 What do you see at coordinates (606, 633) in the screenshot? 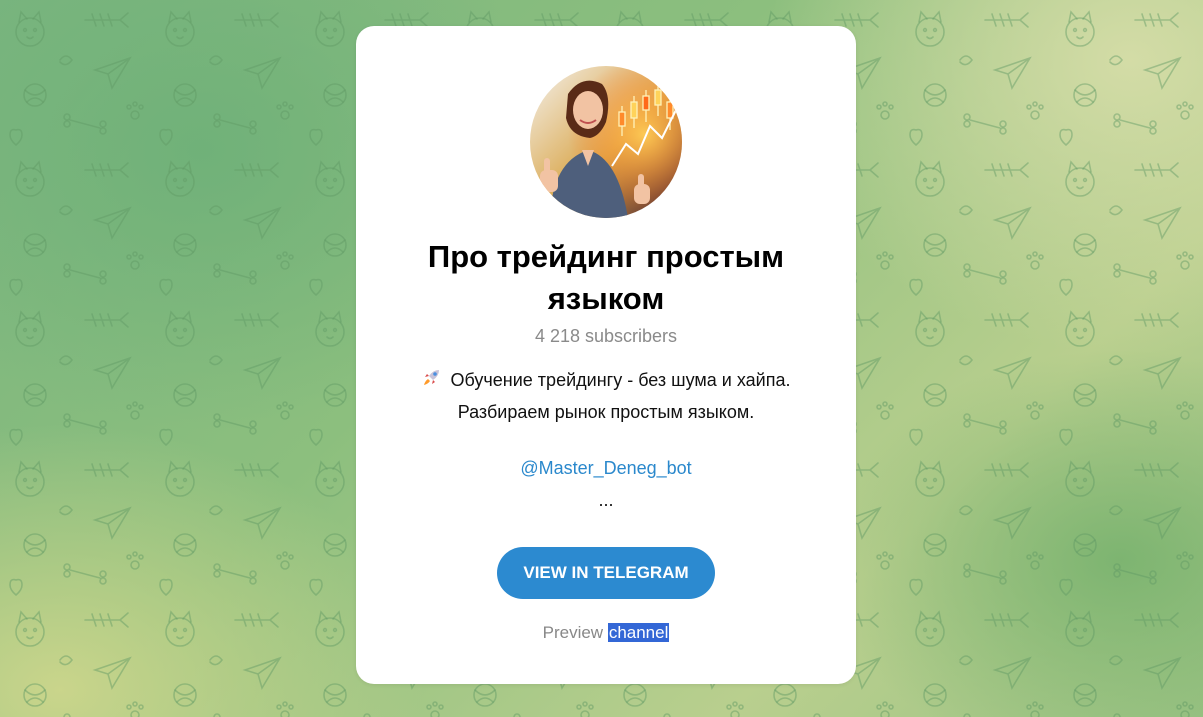
I see `preview-channel-link: Preview channel` at bounding box center [606, 633].